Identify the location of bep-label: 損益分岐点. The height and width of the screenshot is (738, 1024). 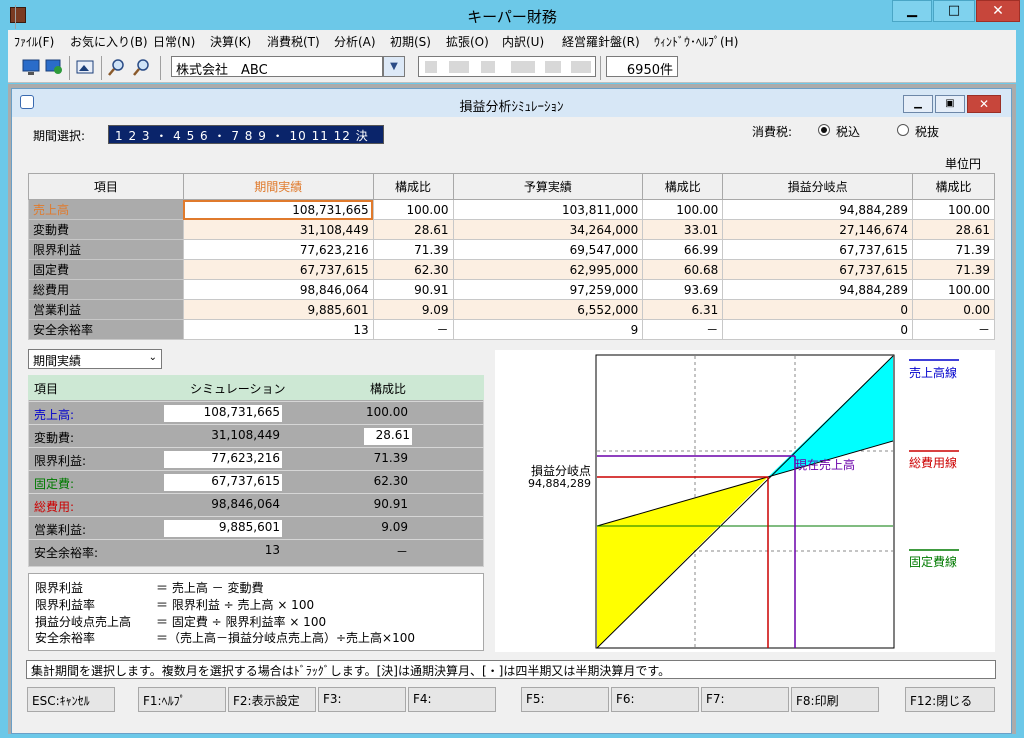
(561, 470).